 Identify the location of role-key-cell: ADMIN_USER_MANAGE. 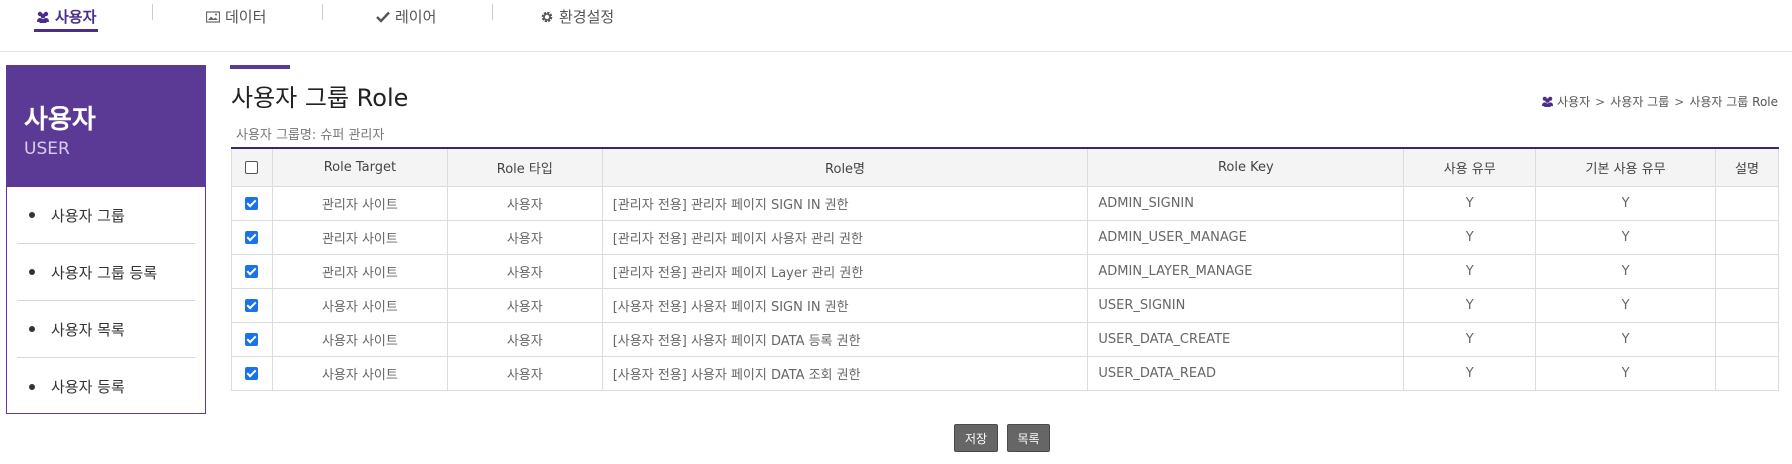
(1246, 237).